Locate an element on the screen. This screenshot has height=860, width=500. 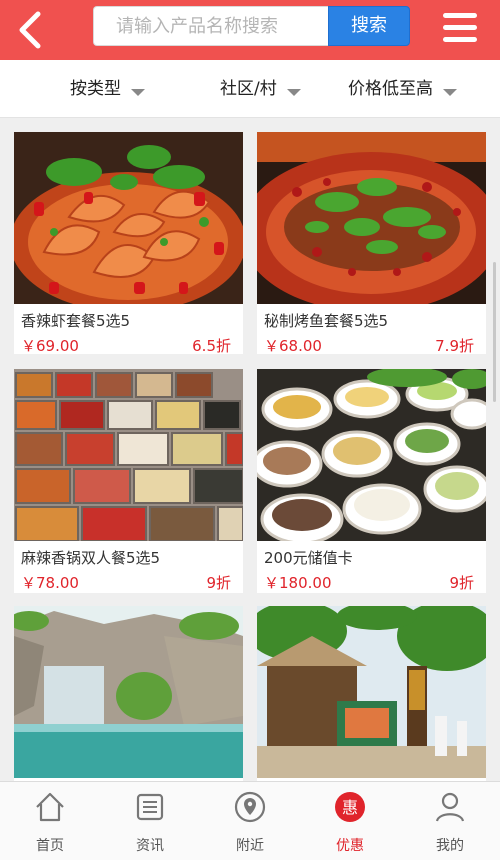
filter-type: 按类型 is located at coordinates (107, 89).